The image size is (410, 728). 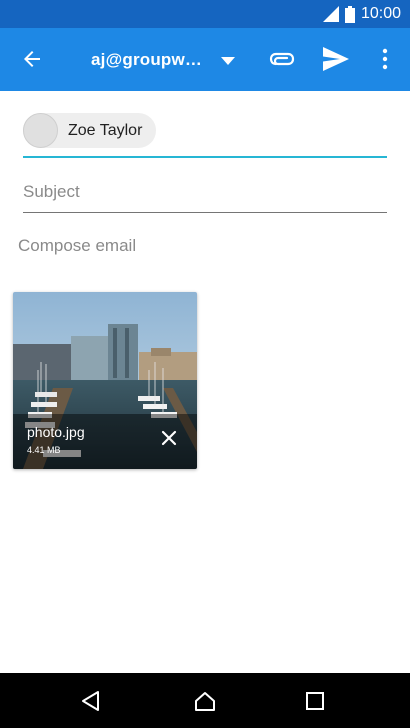 What do you see at coordinates (91, 701) in the screenshot?
I see `nav-back-icon` at bounding box center [91, 701].